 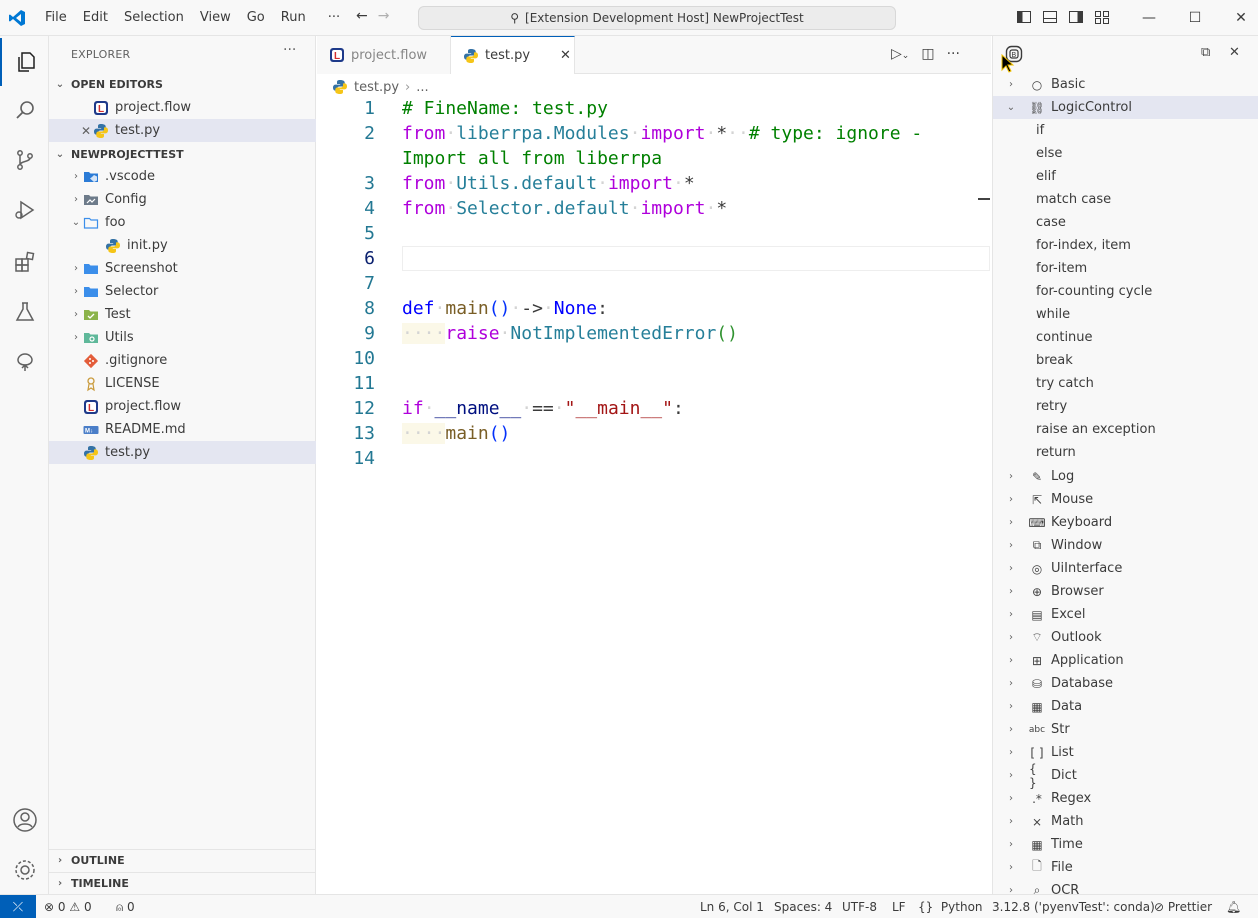 What do you see at coordinates (1125, 429) in the screenshot?
I see `logic-item: raise an exception` at bounding box center [1125, 429].